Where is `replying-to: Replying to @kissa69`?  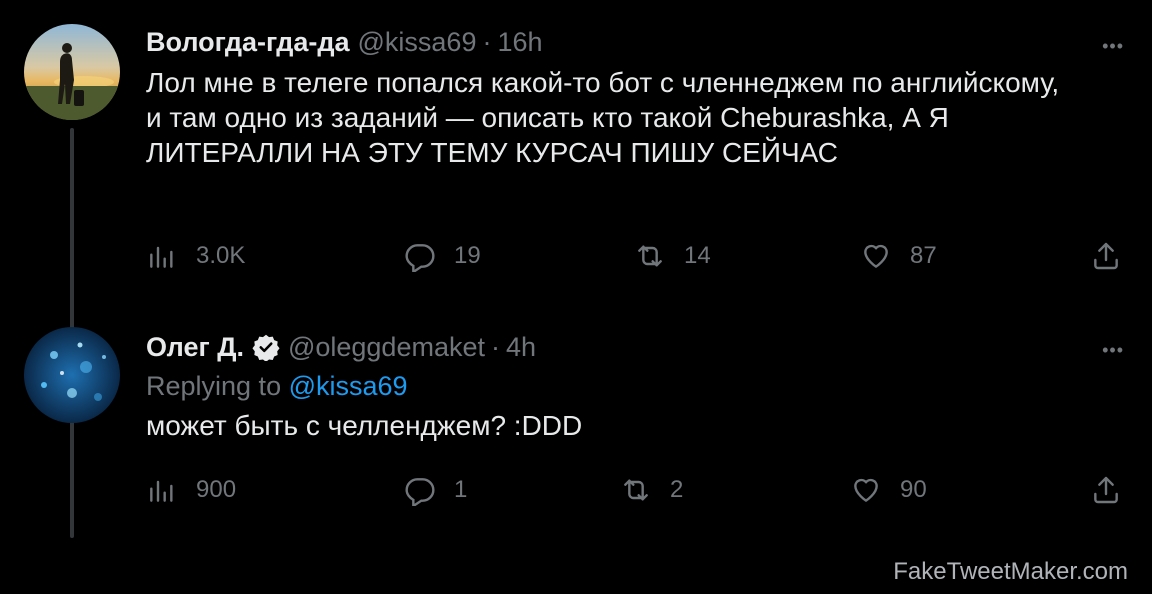
replying-to: Replying to @kissa69 is located at coordinates (277, 386).